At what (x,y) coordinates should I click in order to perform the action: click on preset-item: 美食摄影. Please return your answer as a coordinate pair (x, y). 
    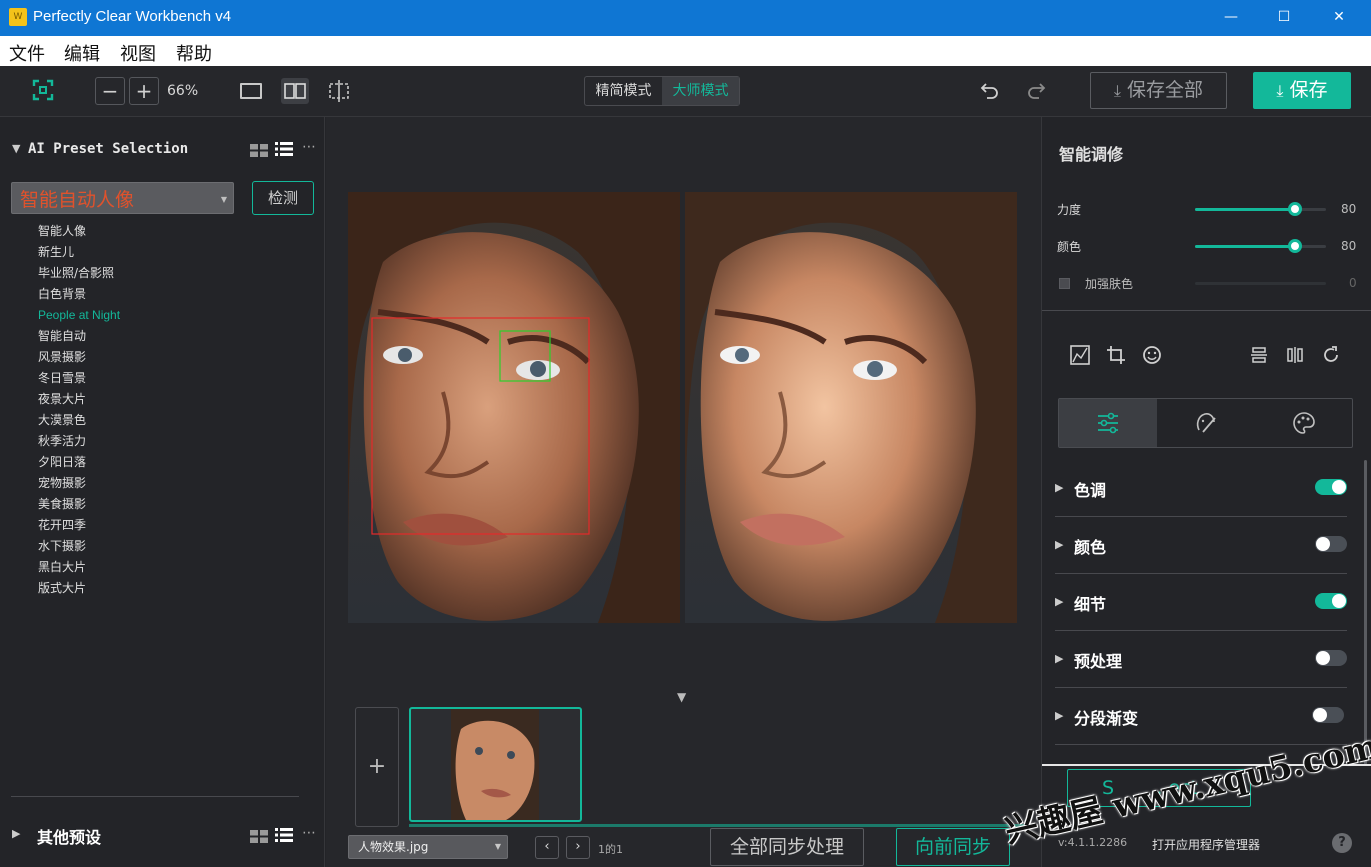
    Looking at the image, I should click on (79, 504).